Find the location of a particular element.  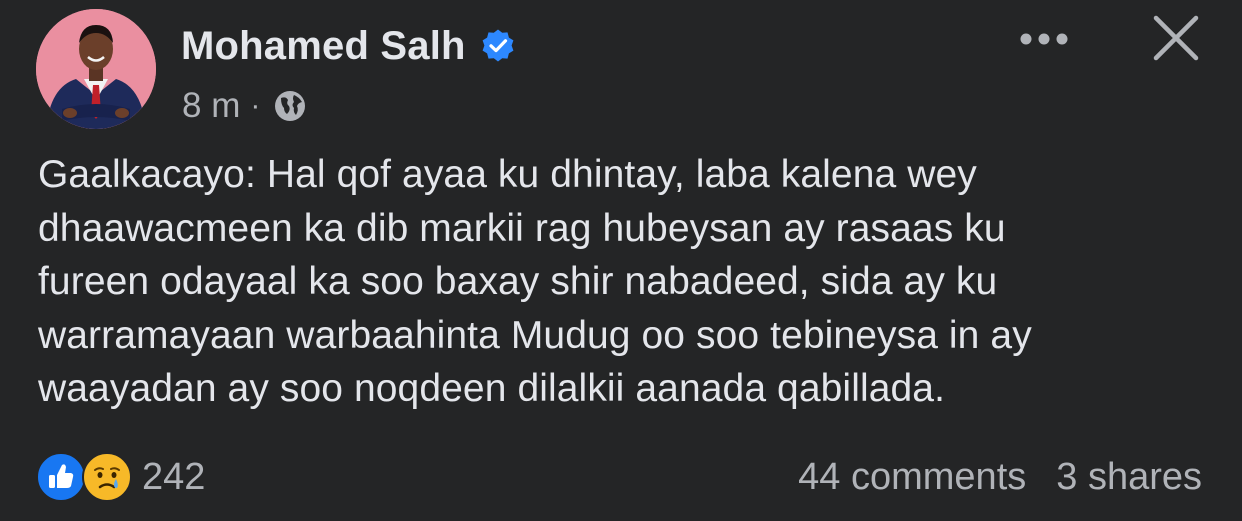

avatar-image is located at coordinates (96, 69).